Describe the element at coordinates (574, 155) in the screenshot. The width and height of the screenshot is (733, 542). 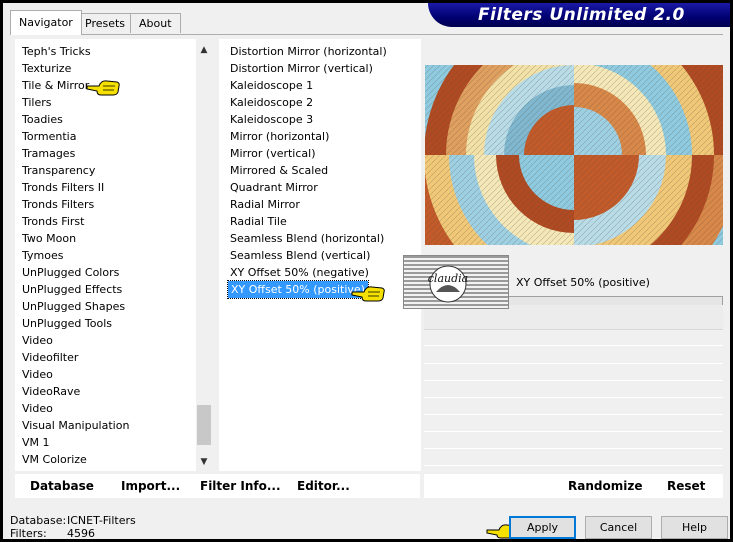
I see `preview-image` at that location.